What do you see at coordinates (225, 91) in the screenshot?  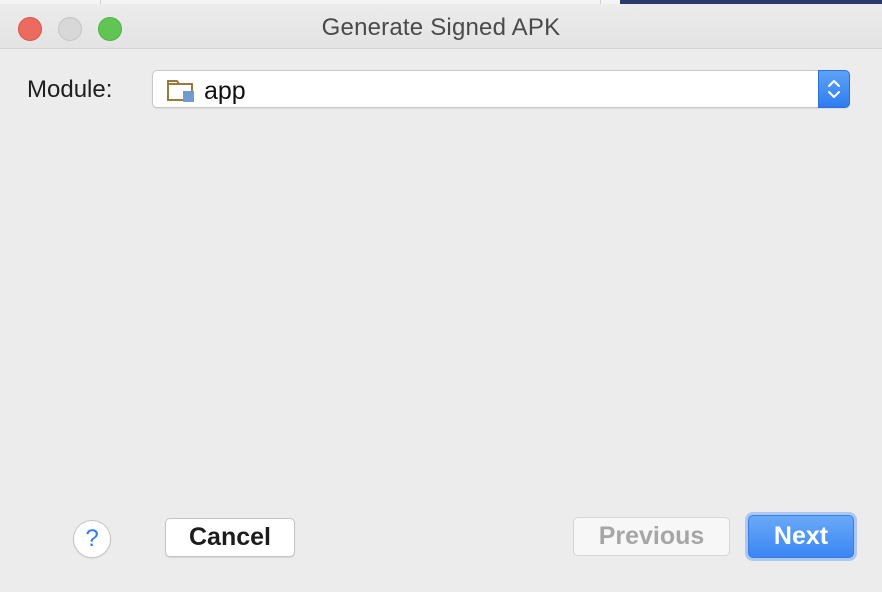 I see `module-selected-value: app` at bounding box center [225, 91].